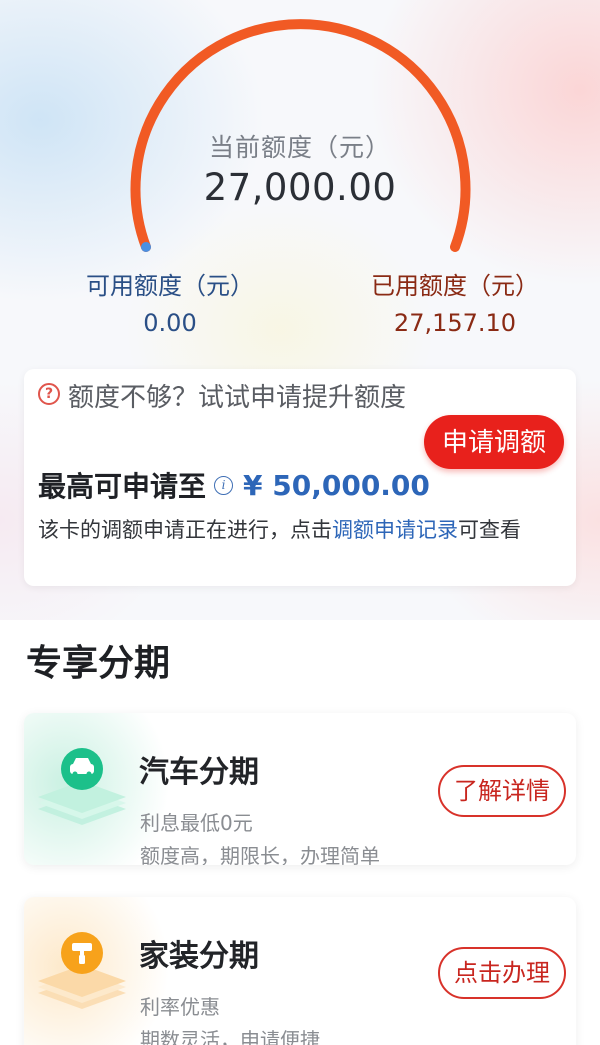  Describe the element at coordinates (196, 823) in the screenshot. I see `installment-benefit: 利息最低0元` at that location.